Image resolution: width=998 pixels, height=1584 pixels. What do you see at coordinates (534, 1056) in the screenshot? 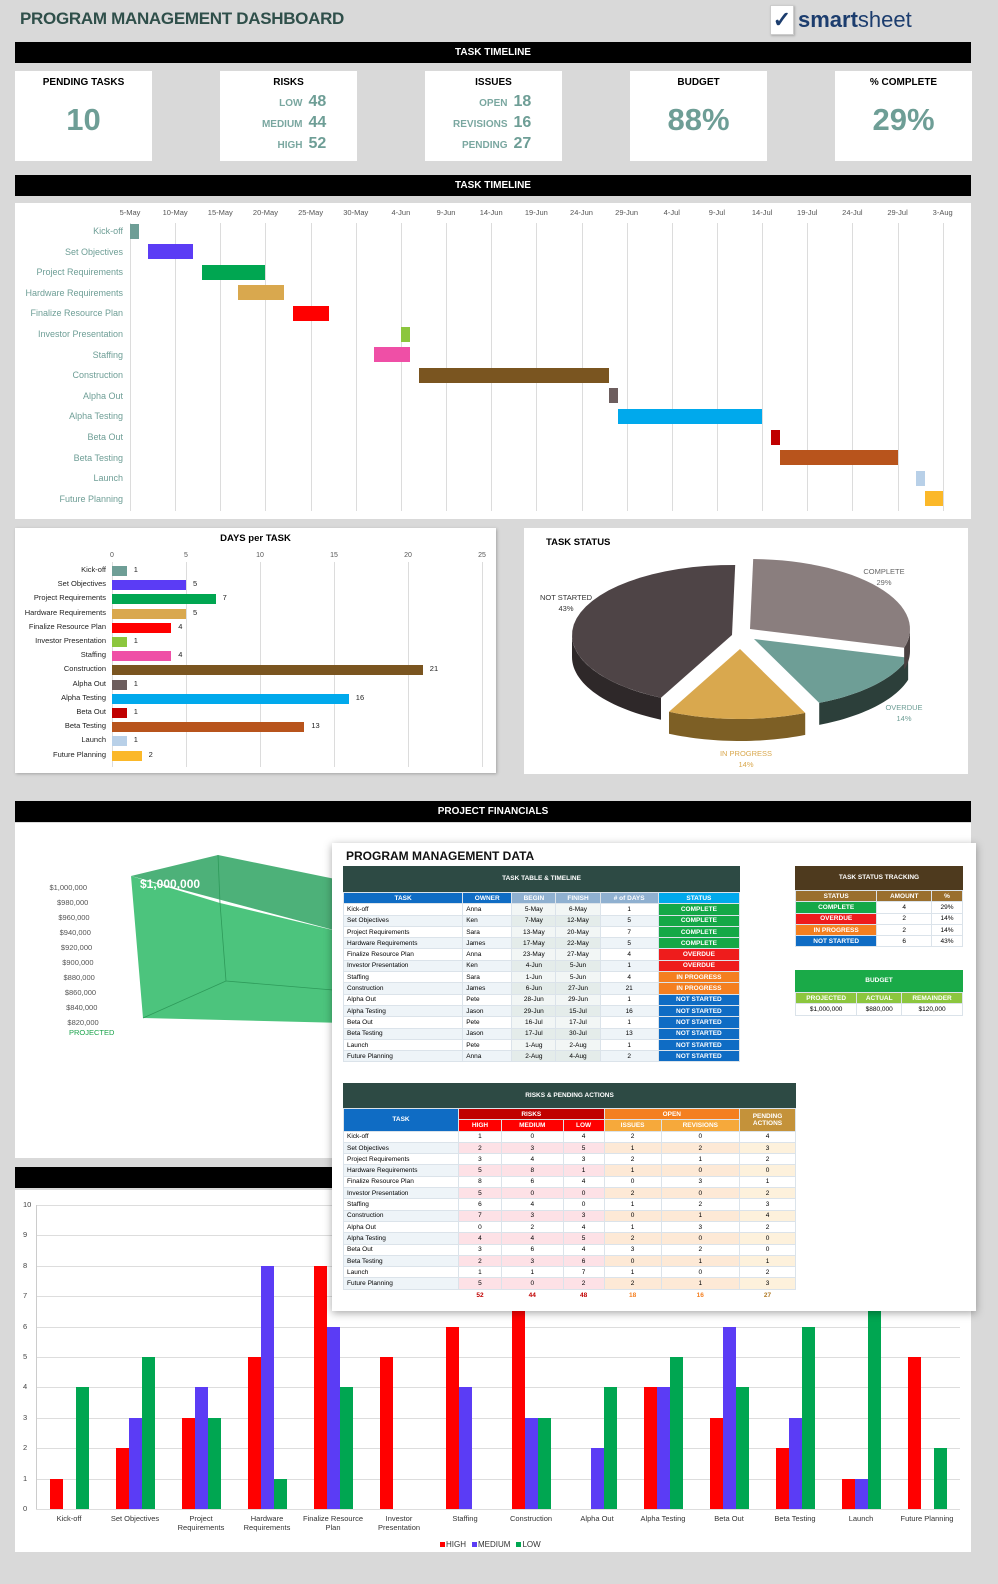
I see `table-cell: 2-Aug` at bounding box center [534, 1056].